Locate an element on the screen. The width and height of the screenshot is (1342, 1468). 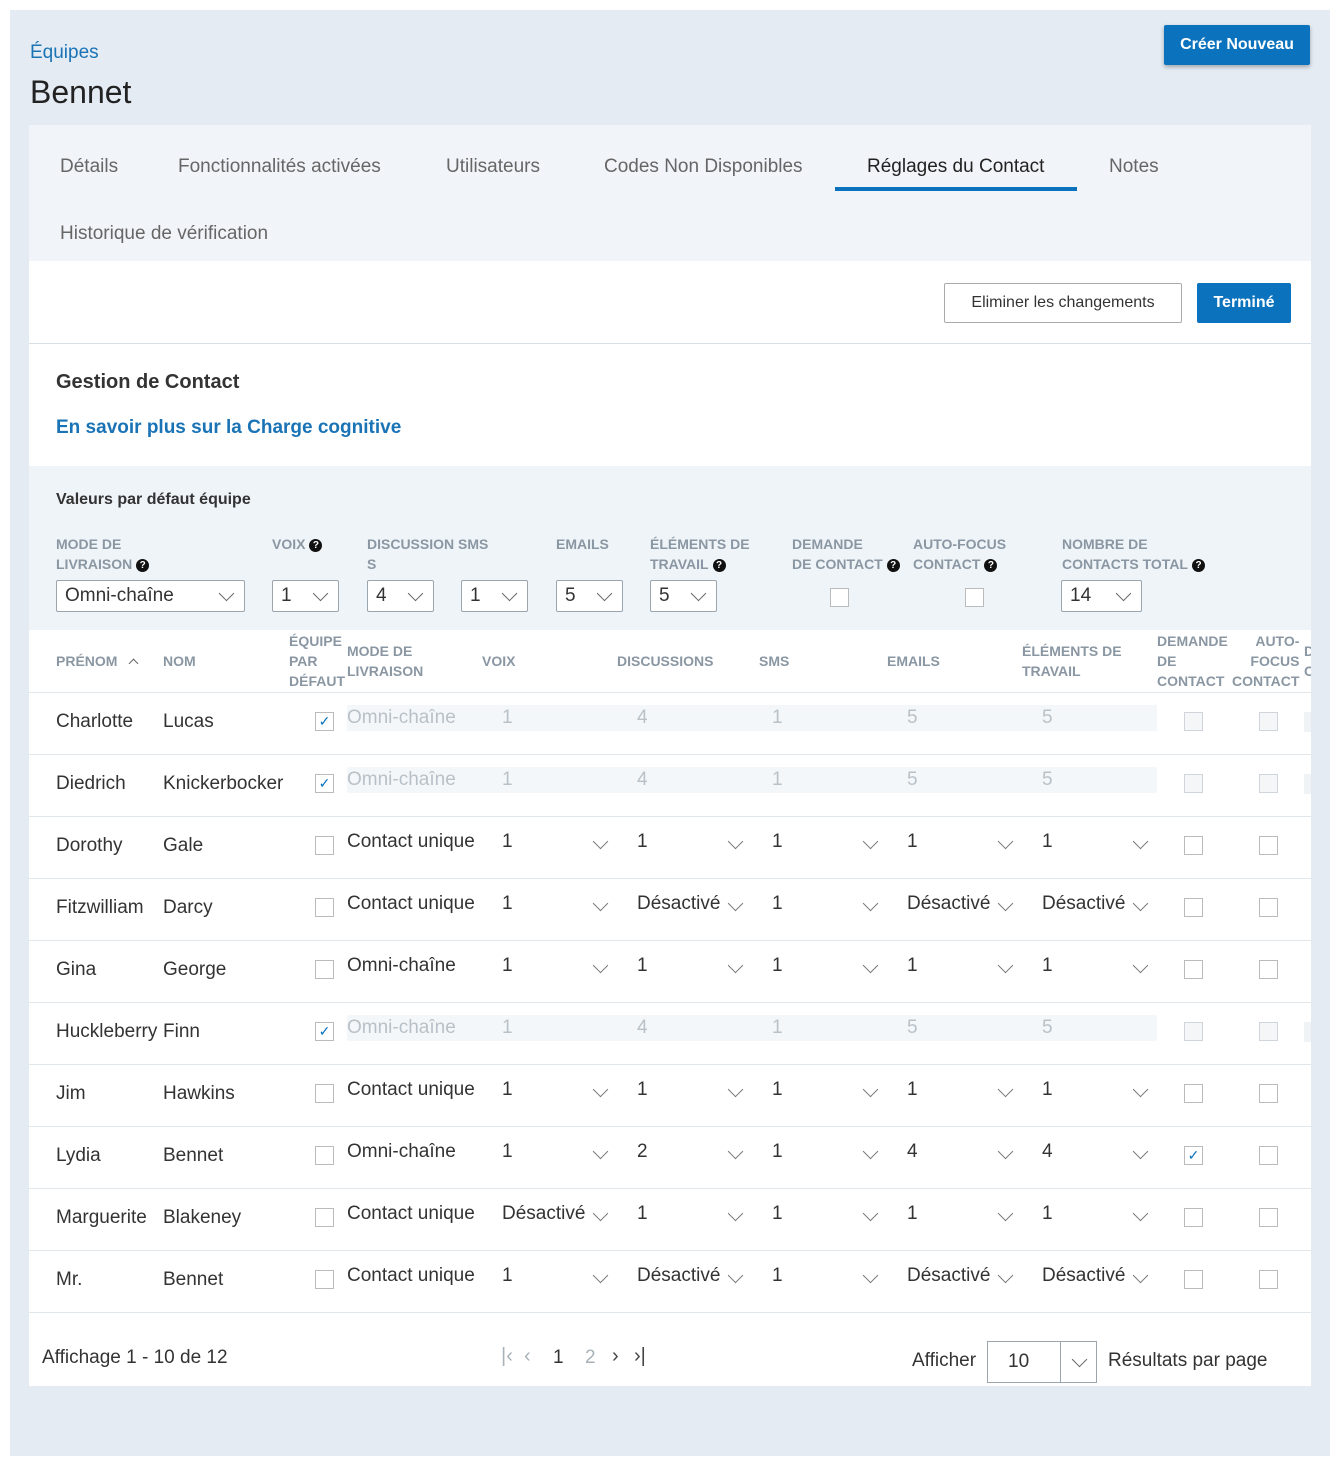
done-button: Terminé is located at coordinates (1244, 303).